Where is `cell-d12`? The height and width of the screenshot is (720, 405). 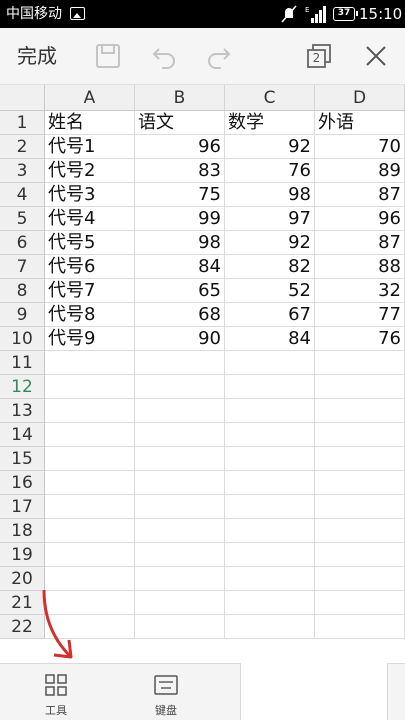
cell-d12 is located at coordinates (360, 387).